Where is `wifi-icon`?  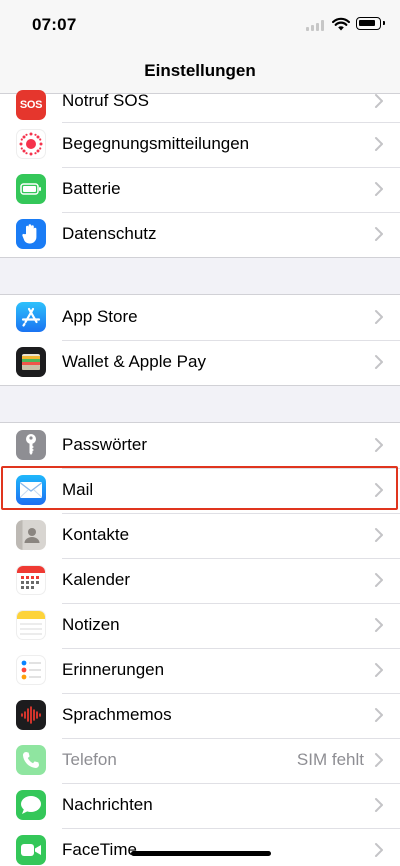
wifi-icon is located at coordinates (341, 24).